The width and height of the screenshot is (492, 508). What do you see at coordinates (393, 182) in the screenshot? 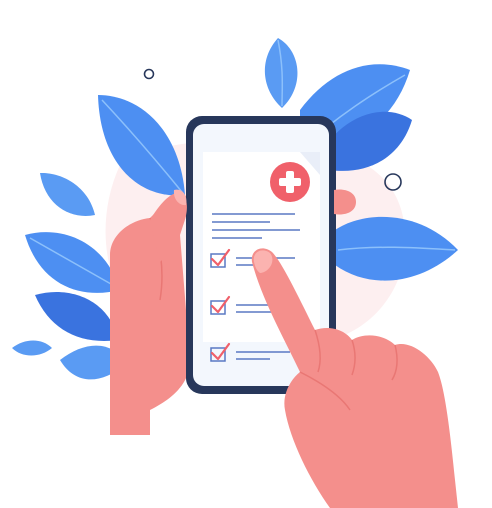
I see `decor-circle-large` at bounding box center [393, 182].